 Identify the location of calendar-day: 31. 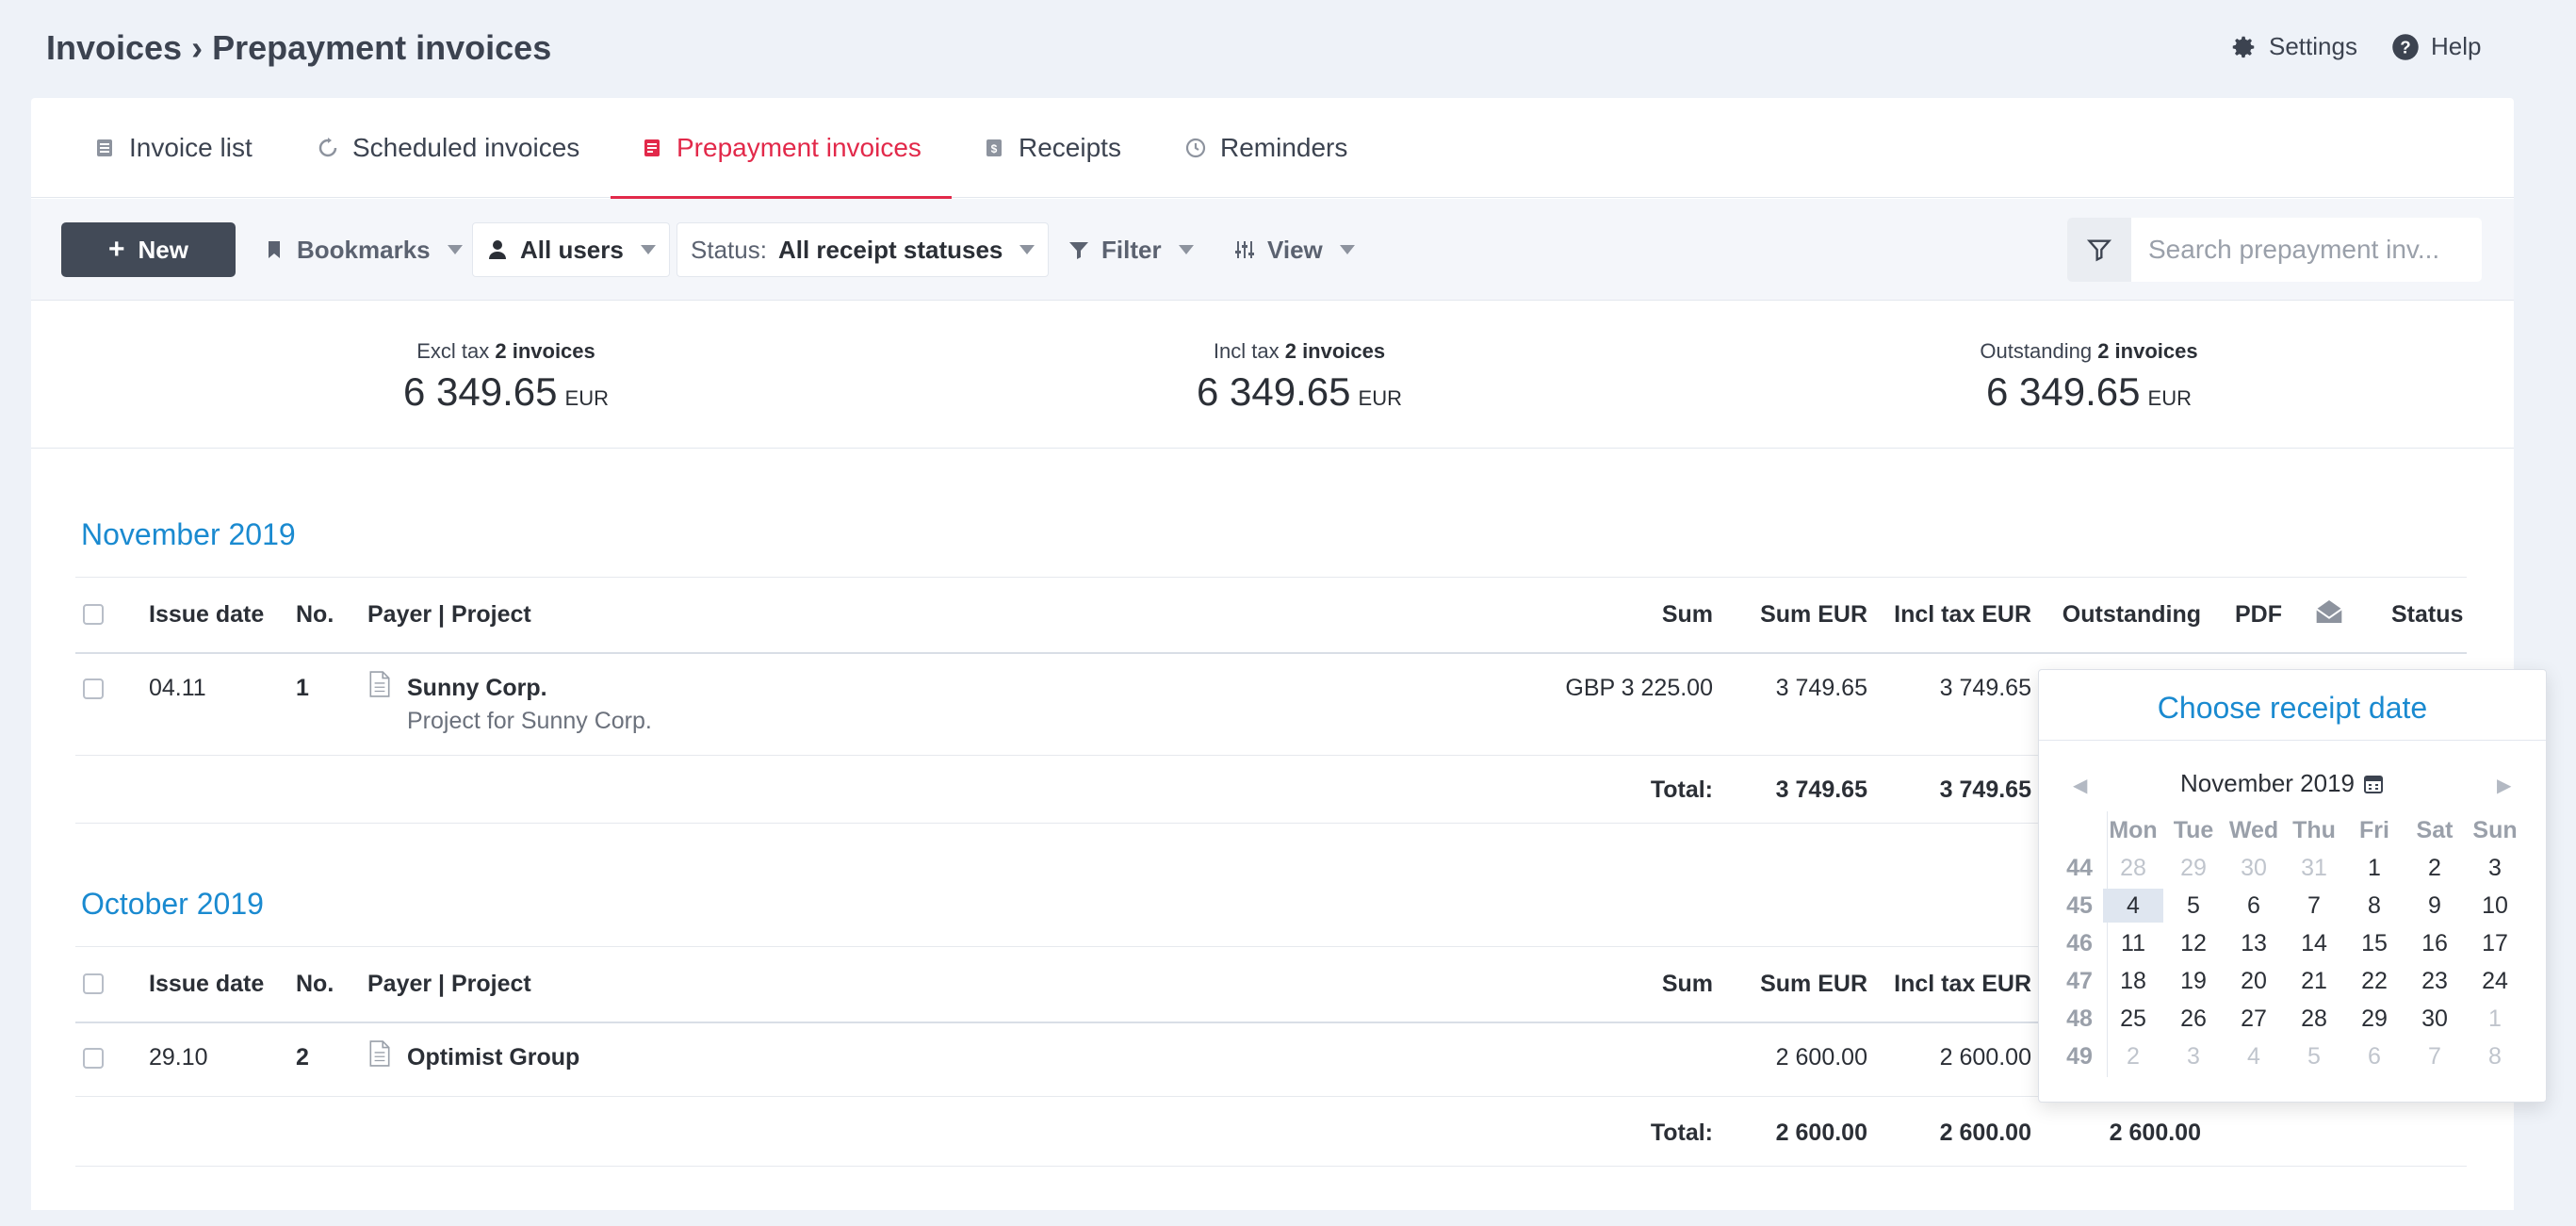
(2314, 868).